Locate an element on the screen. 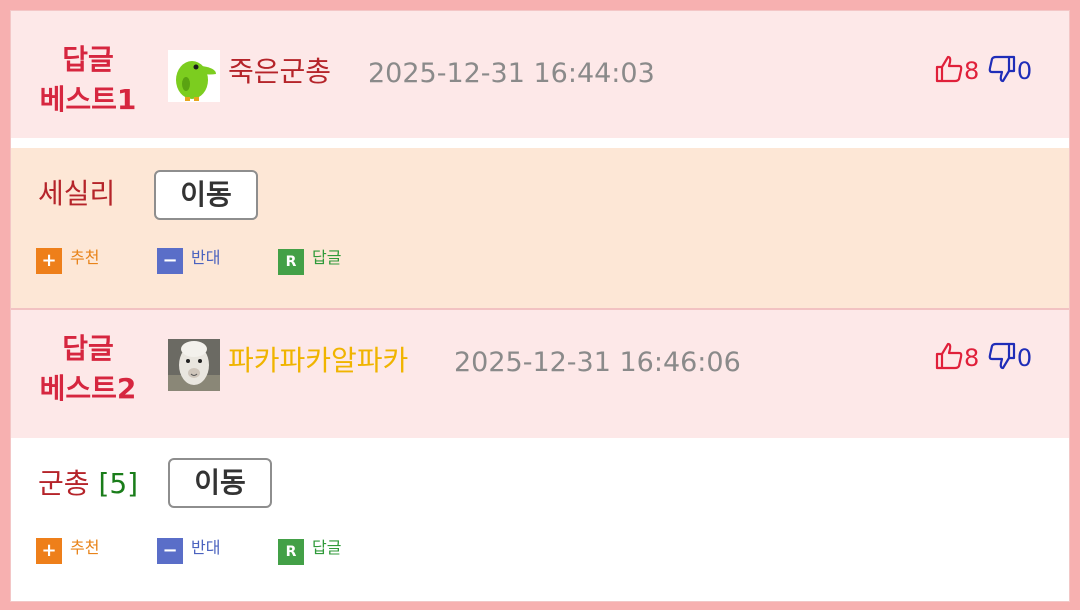  avatar-alpaca-icon is located at coordinates (194, 365).